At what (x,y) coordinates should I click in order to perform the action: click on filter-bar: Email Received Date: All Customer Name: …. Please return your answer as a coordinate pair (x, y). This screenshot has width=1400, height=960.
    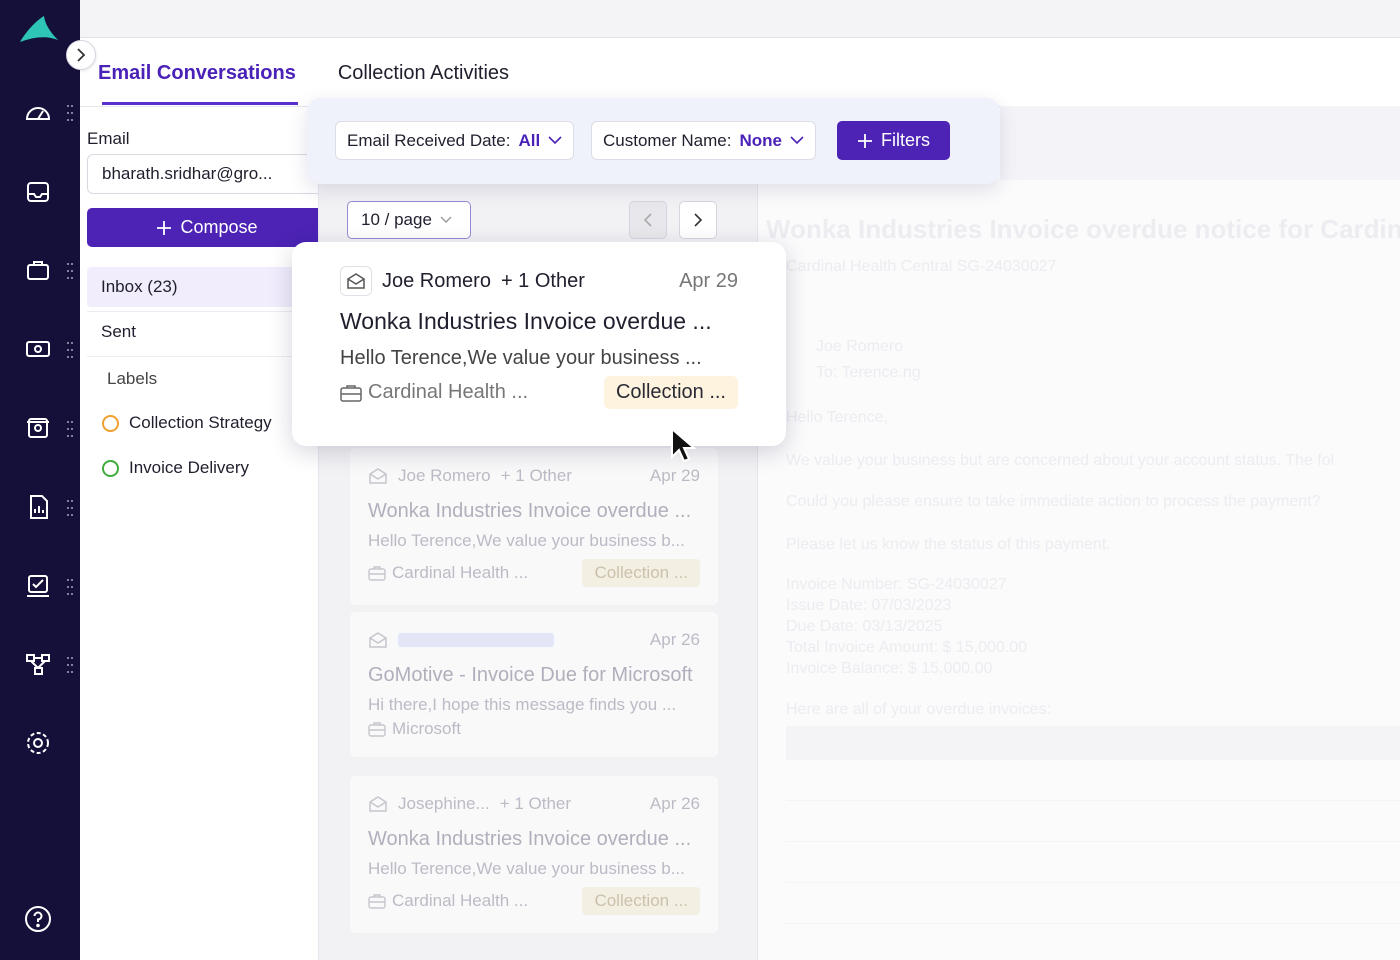
    Looking at the image, I should click on (653, 141).